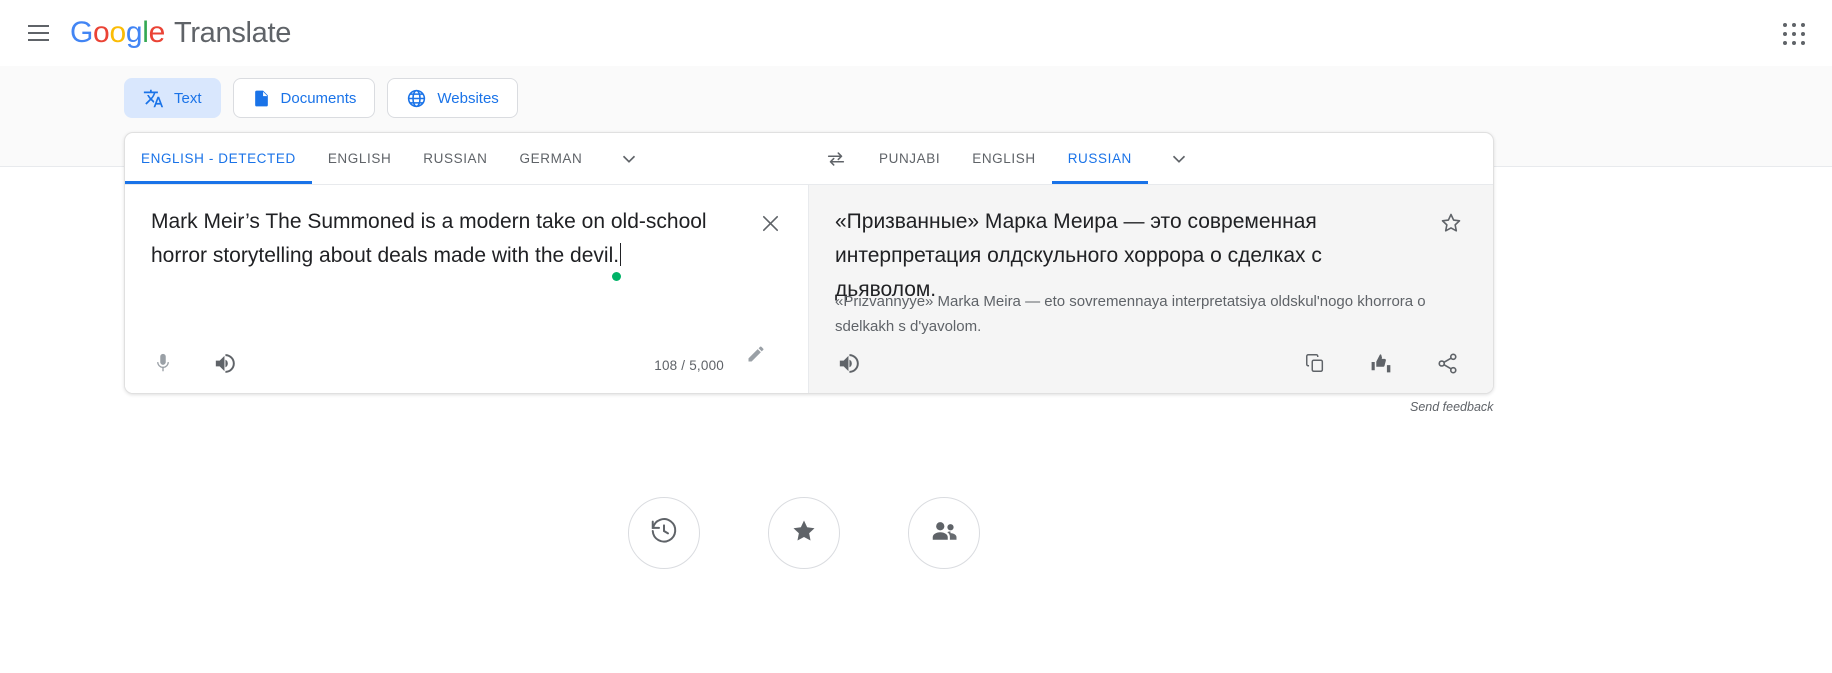 This screenshot has width=1832, height=673. I want to click on source-lang-label: RUSSIAN, so click(455, 158).